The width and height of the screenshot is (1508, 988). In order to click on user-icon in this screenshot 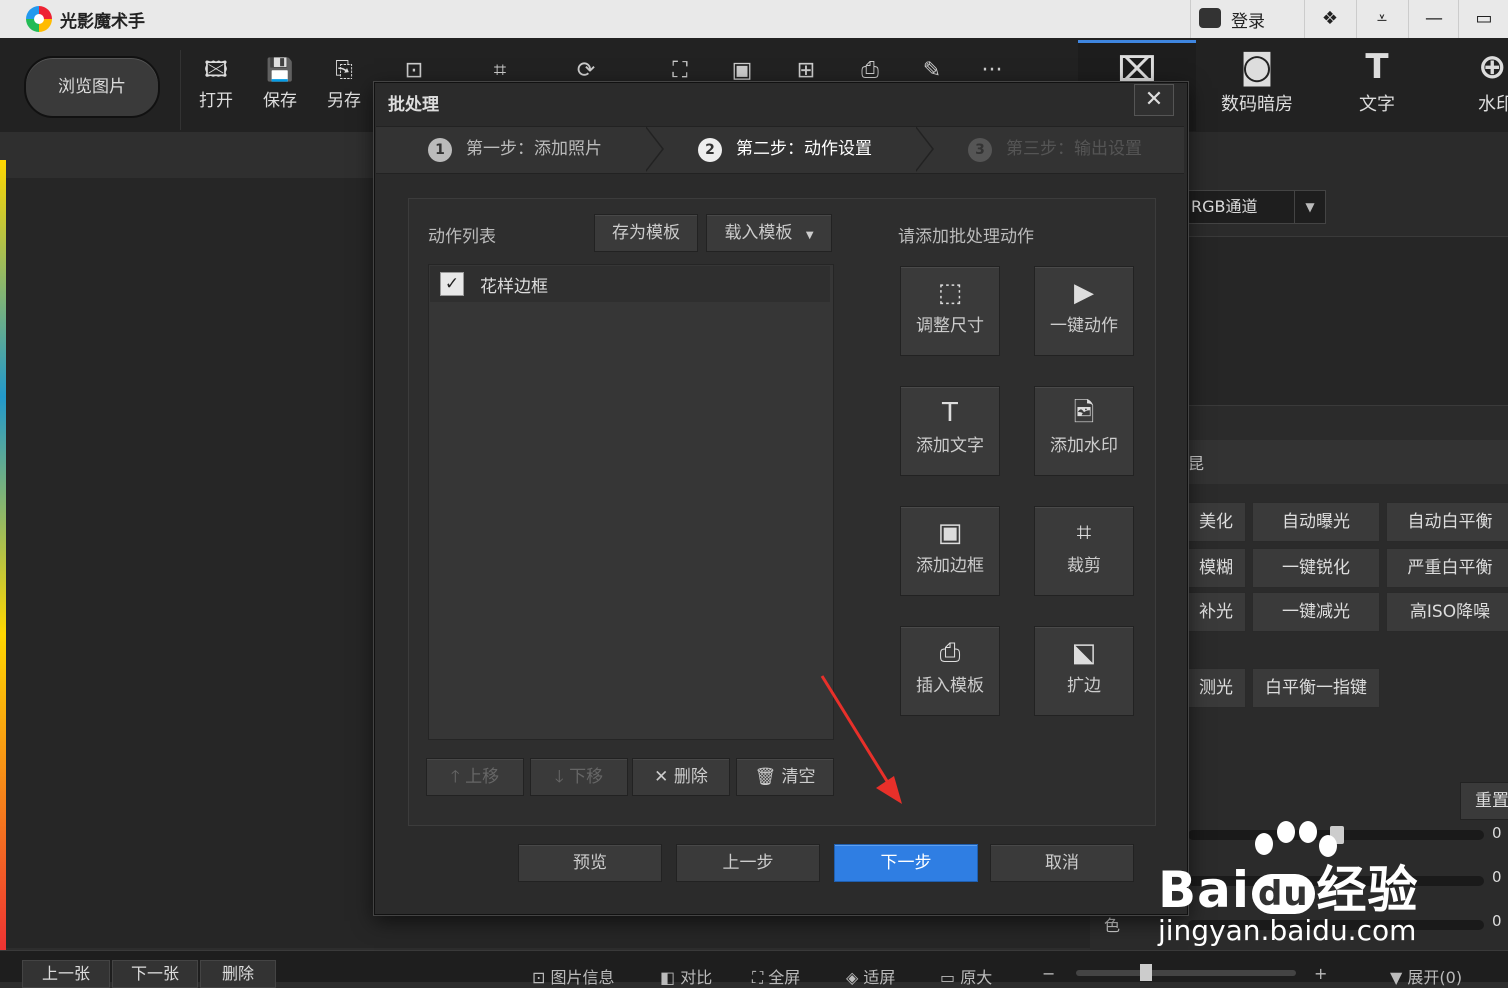, I will do `click(1210, 18)`.